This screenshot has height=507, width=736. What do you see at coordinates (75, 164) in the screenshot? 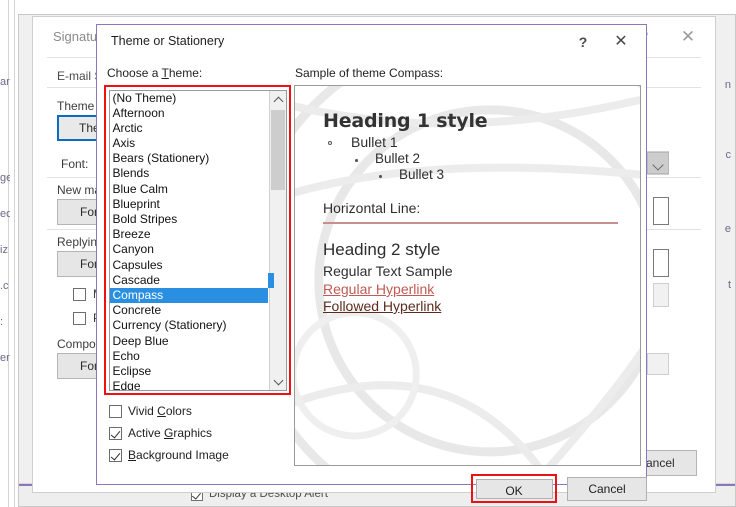
I see `font-label: Font:` at bounding box center [75, 164].